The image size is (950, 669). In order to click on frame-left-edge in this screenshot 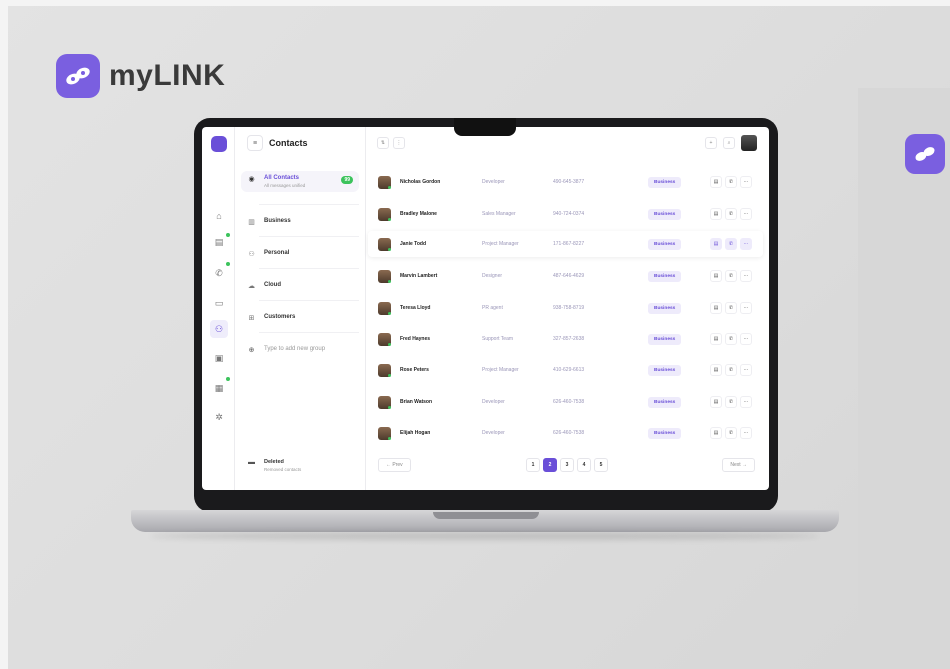, I will do `click(4, 334)`.